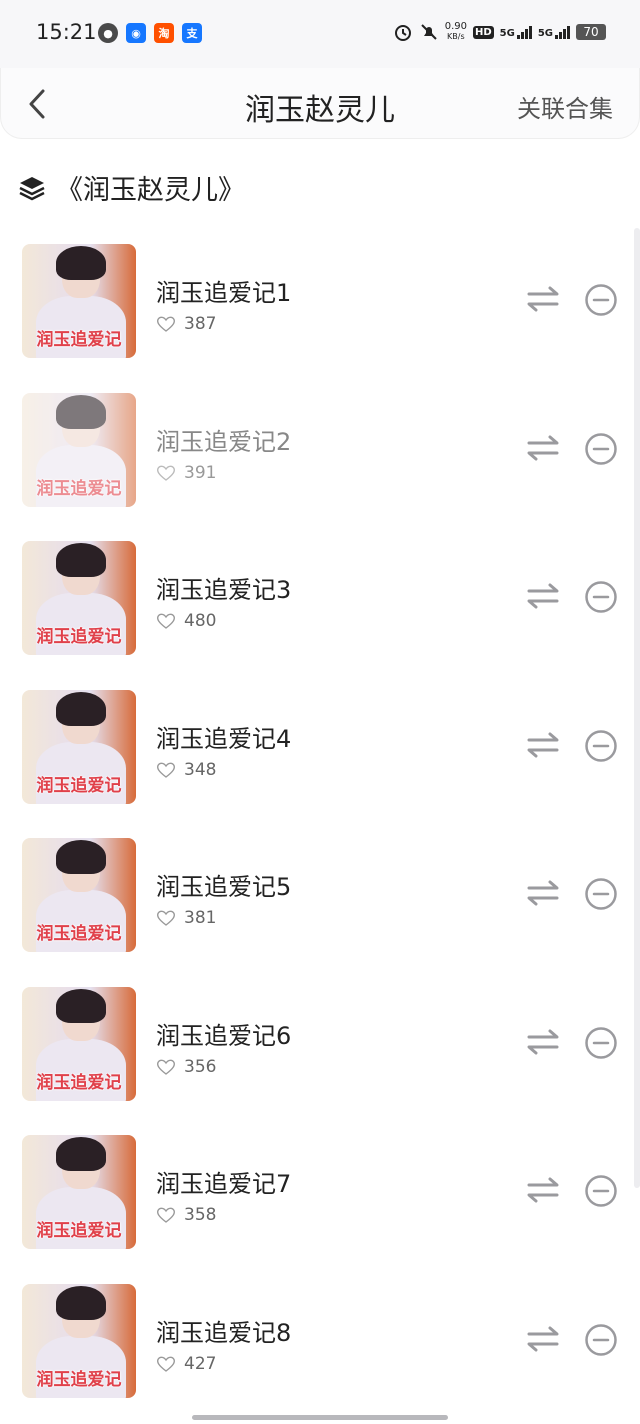 This screenshot has width=640, height=1424. Describe the element at coordinates (200, 324) in the screenshot. I see `like-count-value: 387` at that location.